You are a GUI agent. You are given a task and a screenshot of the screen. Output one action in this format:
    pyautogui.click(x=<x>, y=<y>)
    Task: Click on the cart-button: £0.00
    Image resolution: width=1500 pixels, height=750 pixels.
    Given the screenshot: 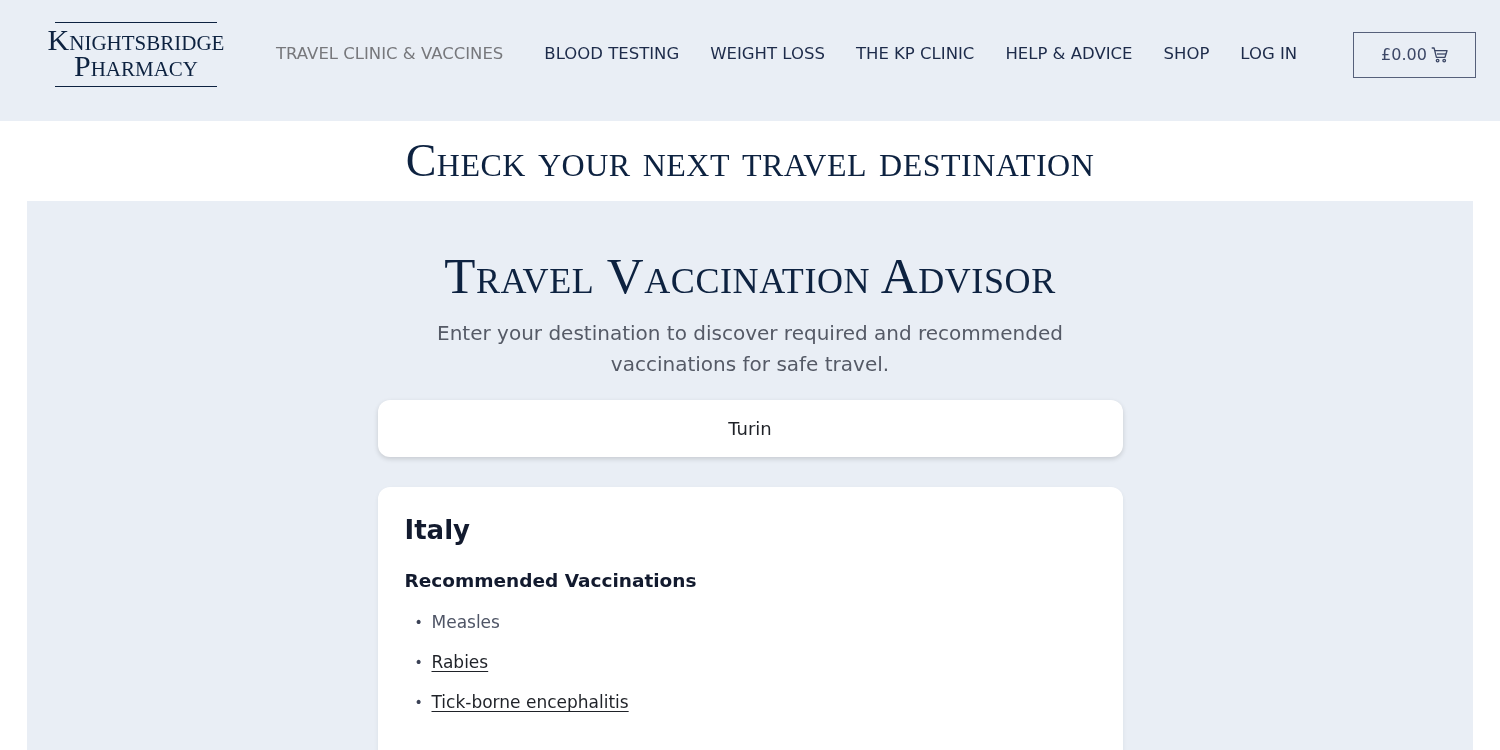 What is the action you would take?
    pyautogui.click(x=1414, y=54)
    